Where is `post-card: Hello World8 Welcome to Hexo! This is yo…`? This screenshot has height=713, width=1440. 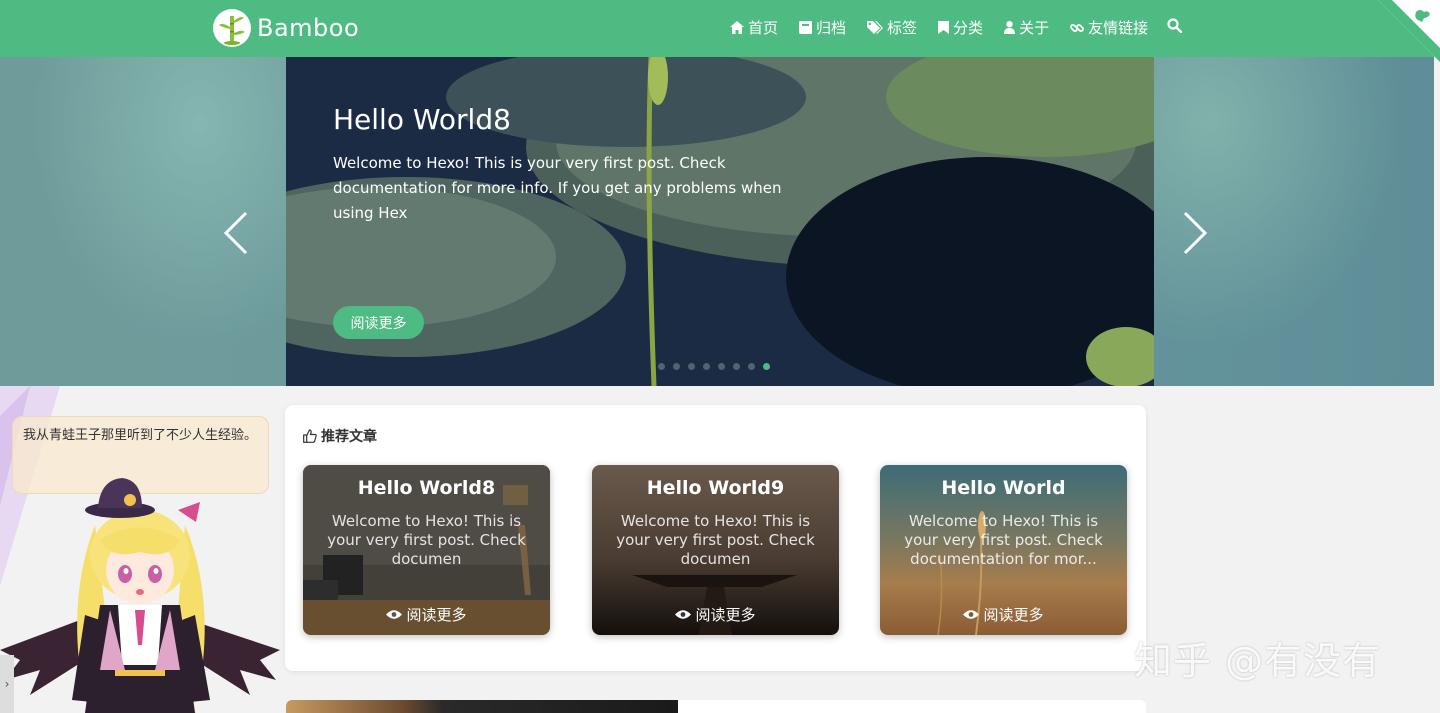 post-card: Hello World8 Welcome to Hexo! This is yo… is located at coordinates (426, 550).